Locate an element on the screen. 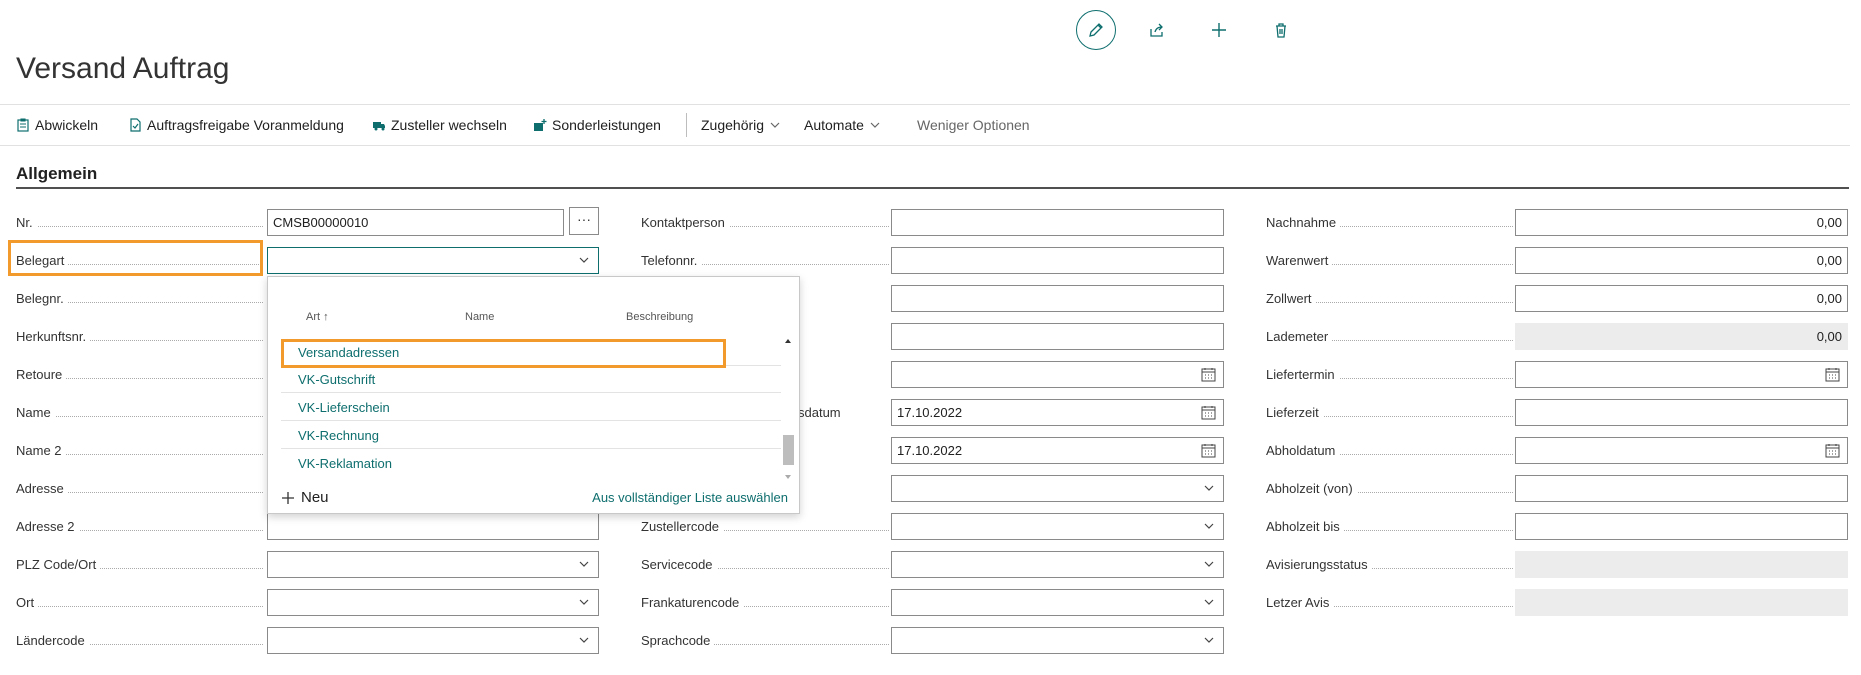 The height and width of the screenshot is (675, 1861). zustellercode-select is located at coordinates (1057, 526).